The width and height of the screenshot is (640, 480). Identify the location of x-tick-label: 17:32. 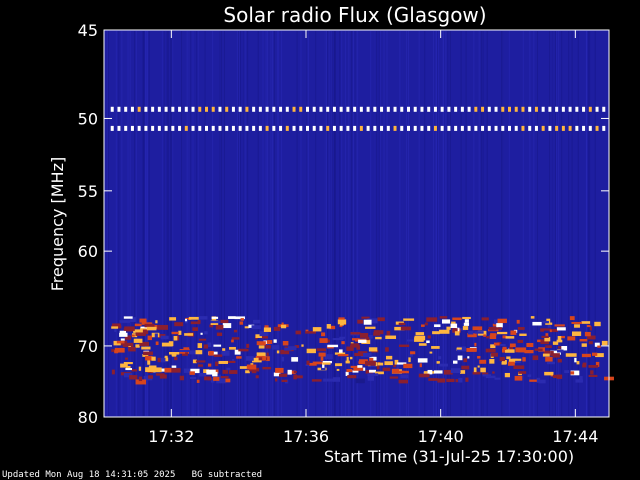
(171, 436).